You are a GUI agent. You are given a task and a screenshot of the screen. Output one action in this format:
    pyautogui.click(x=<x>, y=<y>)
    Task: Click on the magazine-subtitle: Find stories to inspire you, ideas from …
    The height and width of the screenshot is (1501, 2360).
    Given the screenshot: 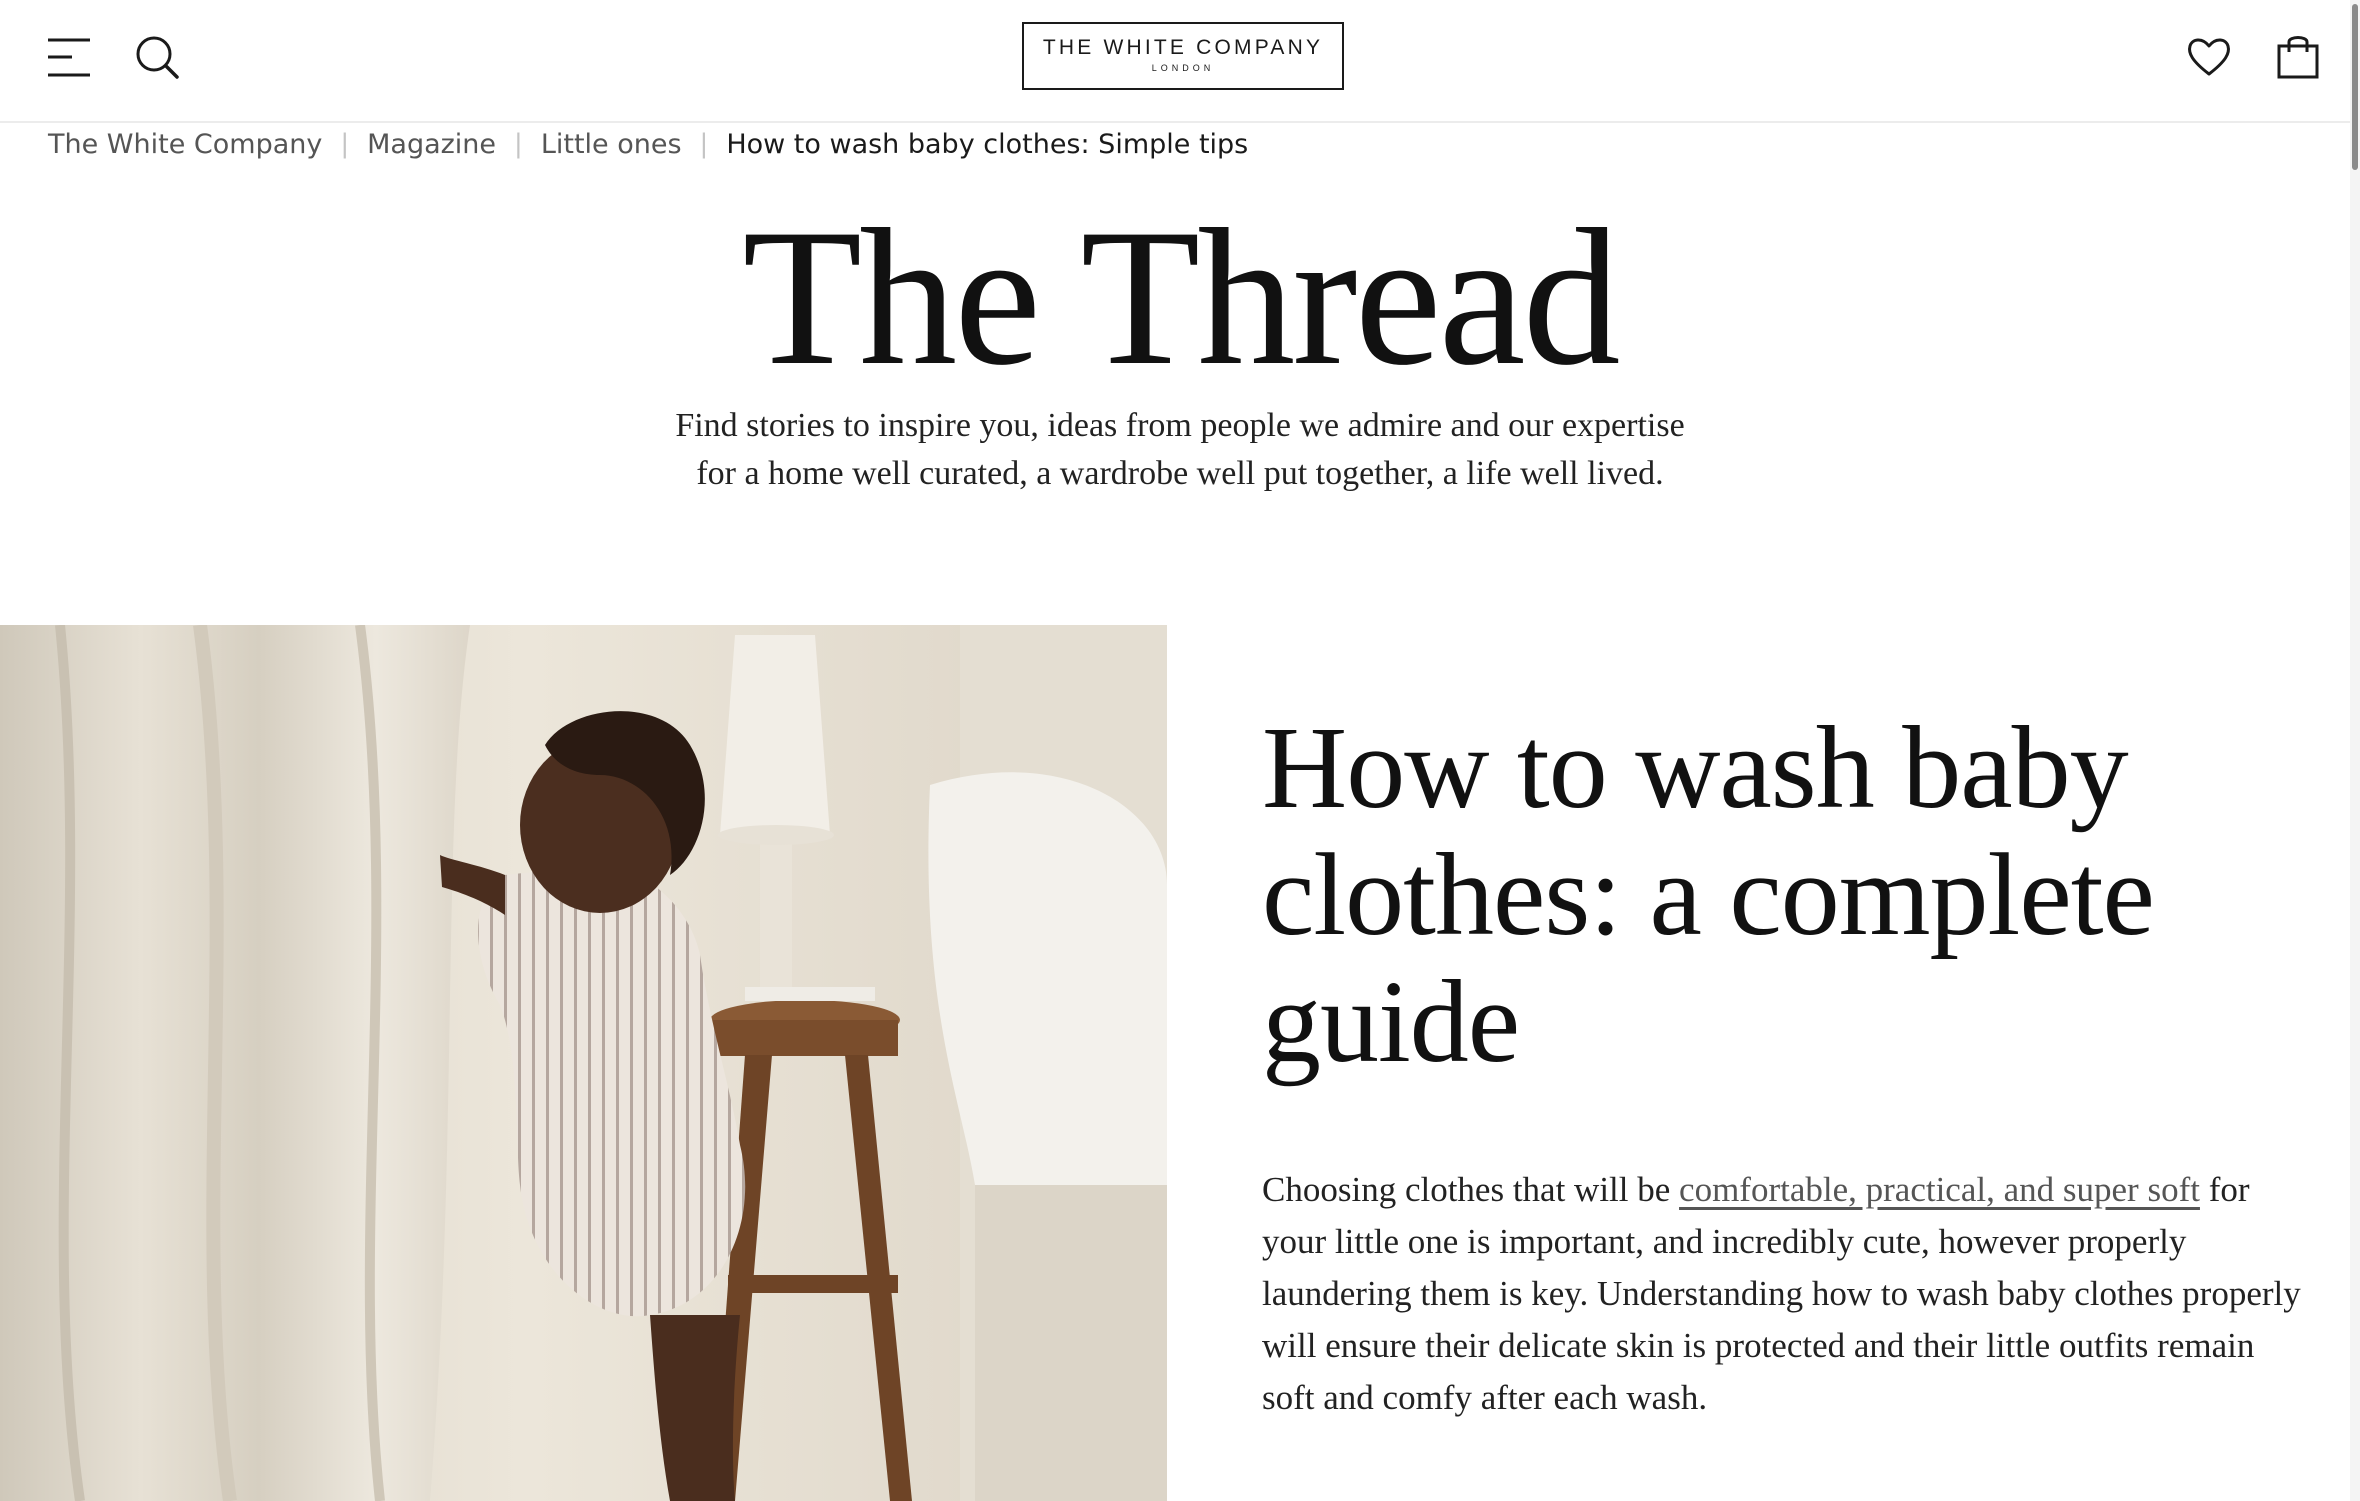 What is the action you would take?
    pyautogui.click(x=1180, y=449)
    